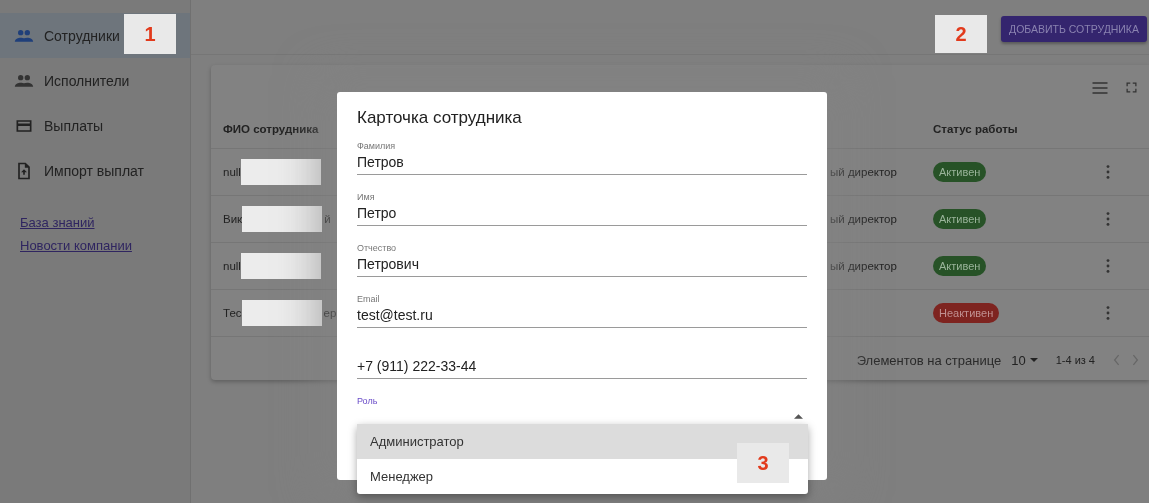 The height and width of the screenshot is (503, 1149). What do you see at coordinates (582, 207) in the screenshot?
I see `text-field: Имя Петро` at bounding box center [582, 207].